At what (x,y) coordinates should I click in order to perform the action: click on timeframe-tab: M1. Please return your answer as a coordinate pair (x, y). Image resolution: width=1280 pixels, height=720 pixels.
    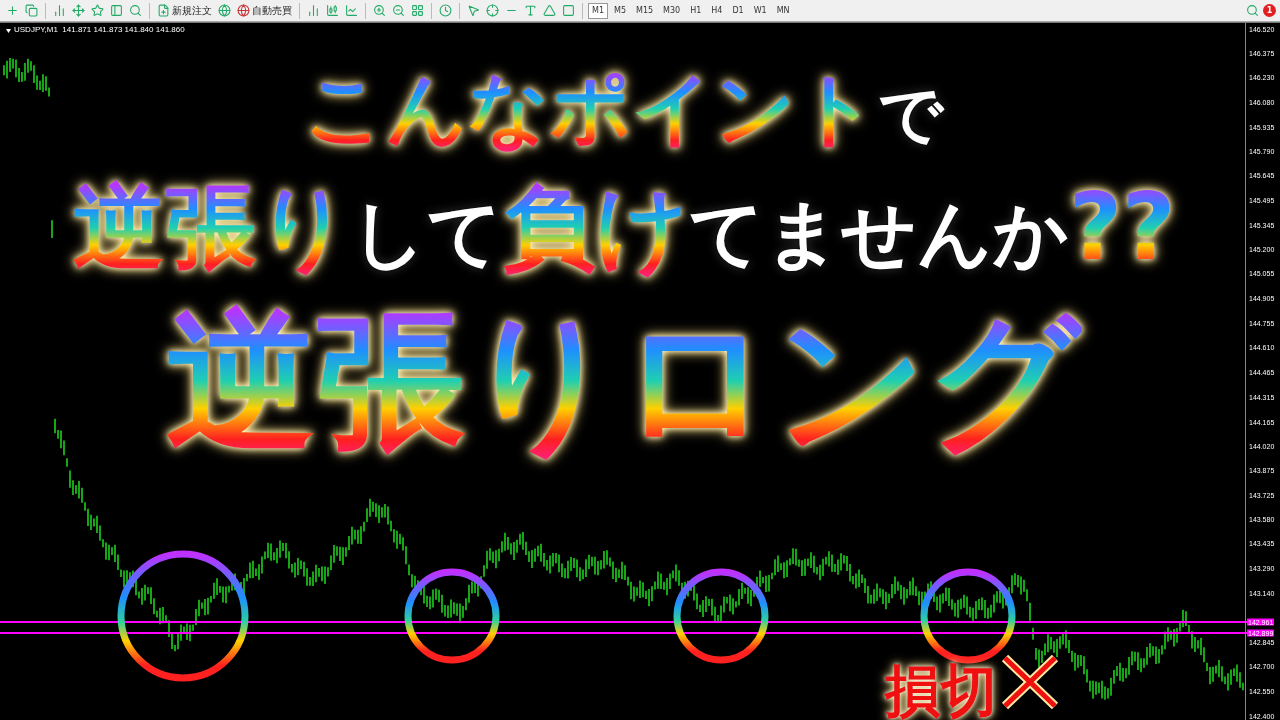
    Looking at the image, I should click on (598, 10).